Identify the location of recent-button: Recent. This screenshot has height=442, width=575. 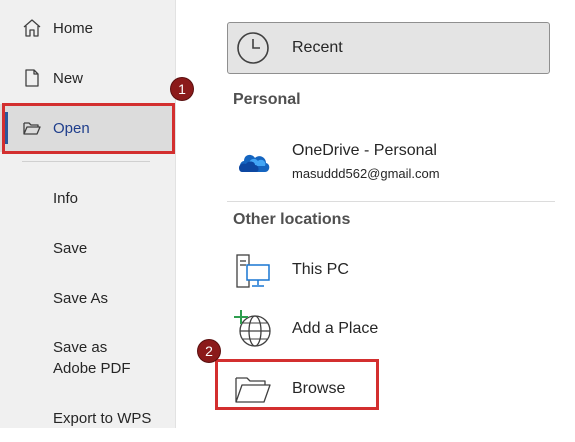
(388, 48).